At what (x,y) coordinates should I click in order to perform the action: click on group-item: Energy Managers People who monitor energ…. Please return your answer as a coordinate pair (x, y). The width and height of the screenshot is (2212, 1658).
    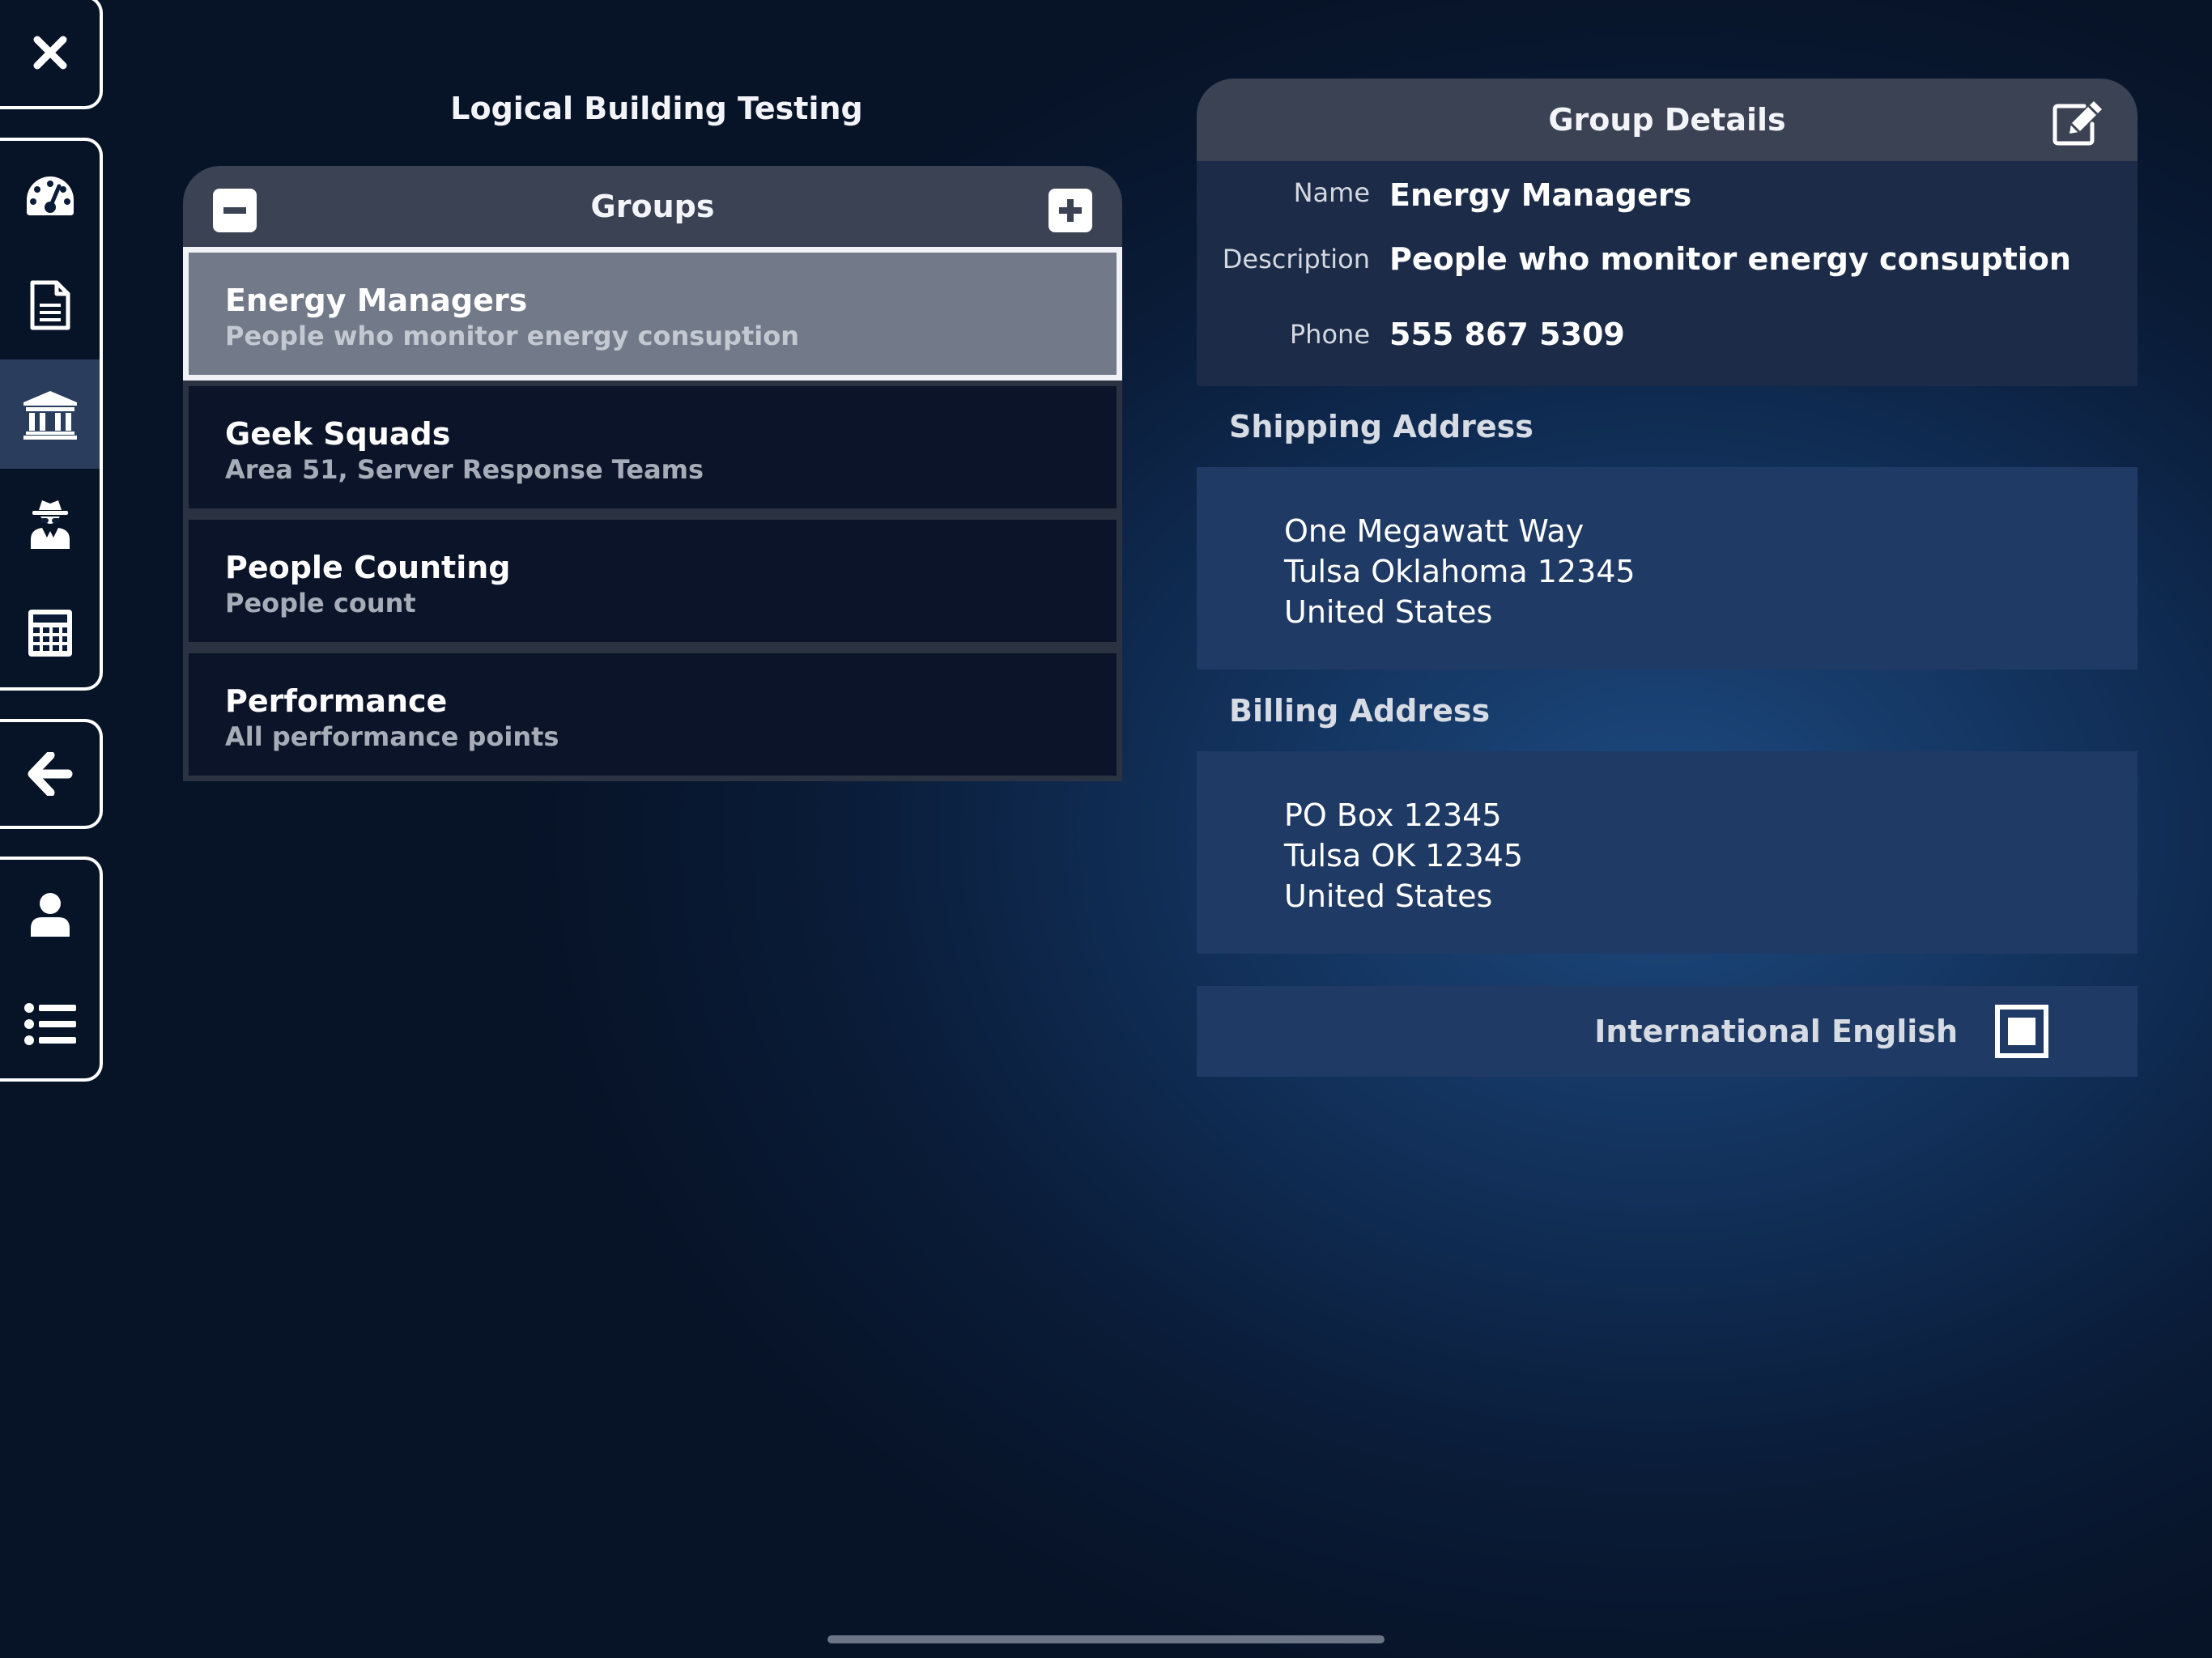
    Looking at the image, I should click on (653, 313).